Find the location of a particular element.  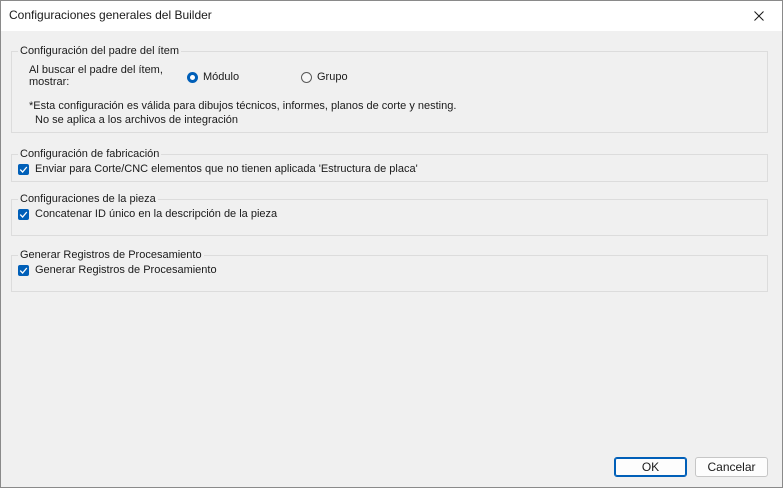

close-icon is located at coordinates (759, 16).